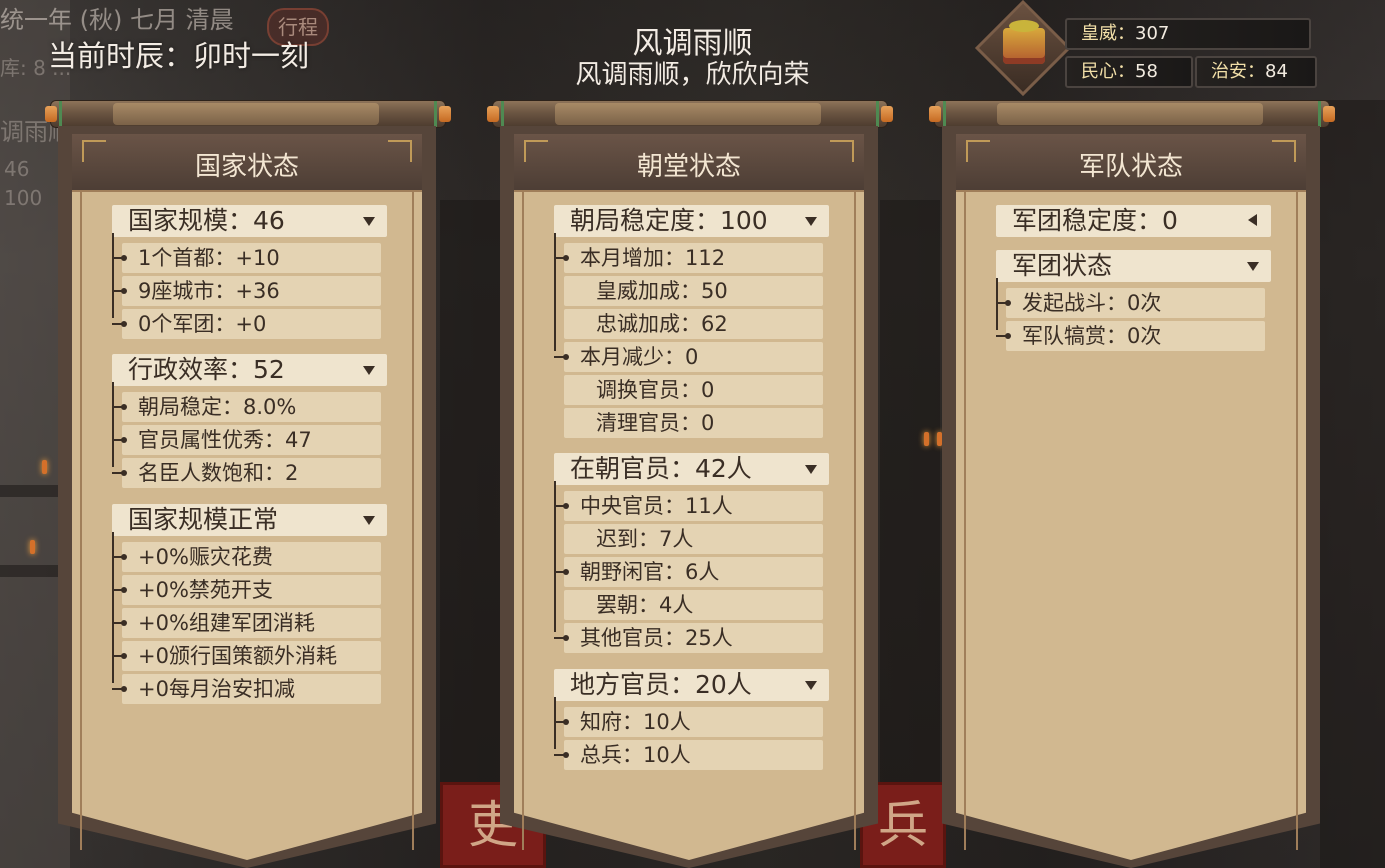 The height and width of the screenshot is (868, 1385). Describe the element at coordinates (1024, 42) in the screenshot. I see `treasure-chest-icon-image` at that location.